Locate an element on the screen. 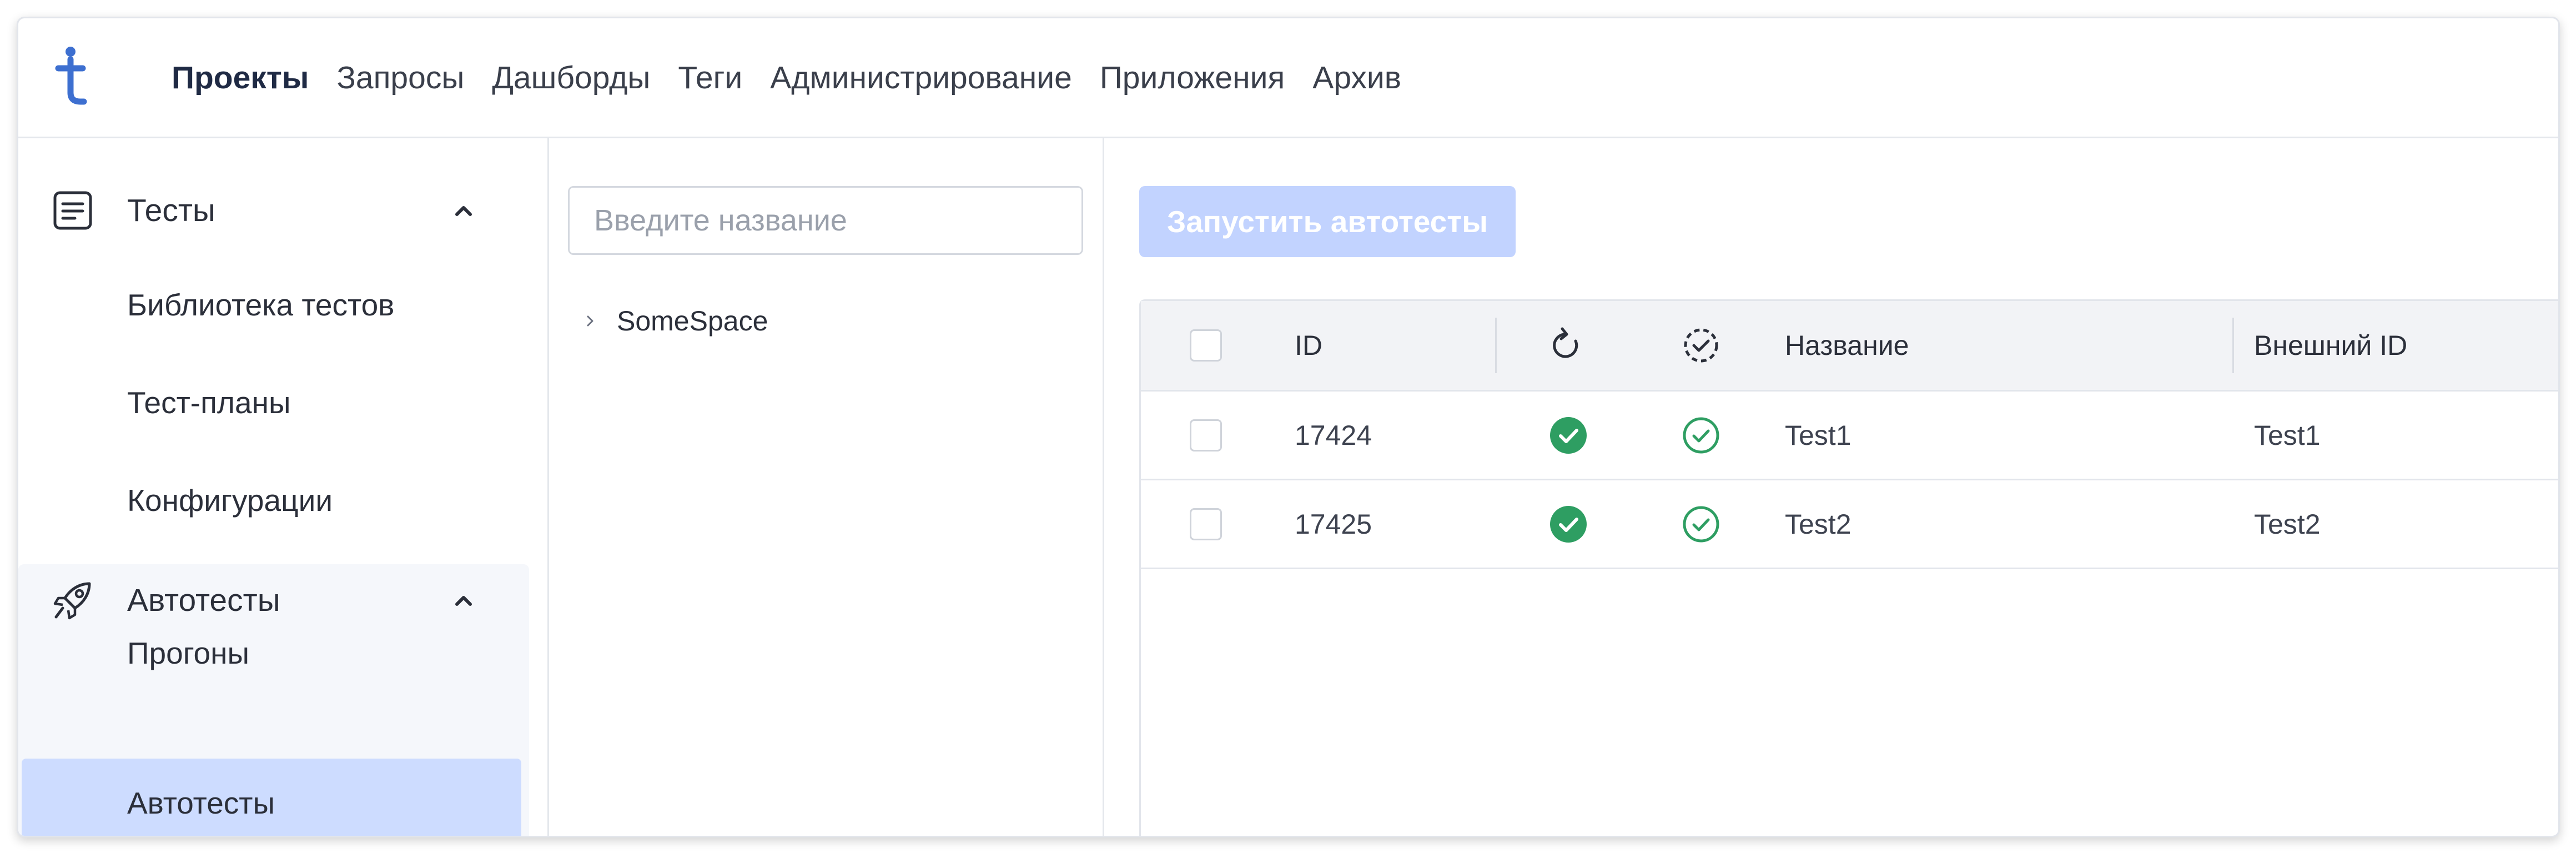  cell-name: Test1 is located at coordinates (1818, 435).